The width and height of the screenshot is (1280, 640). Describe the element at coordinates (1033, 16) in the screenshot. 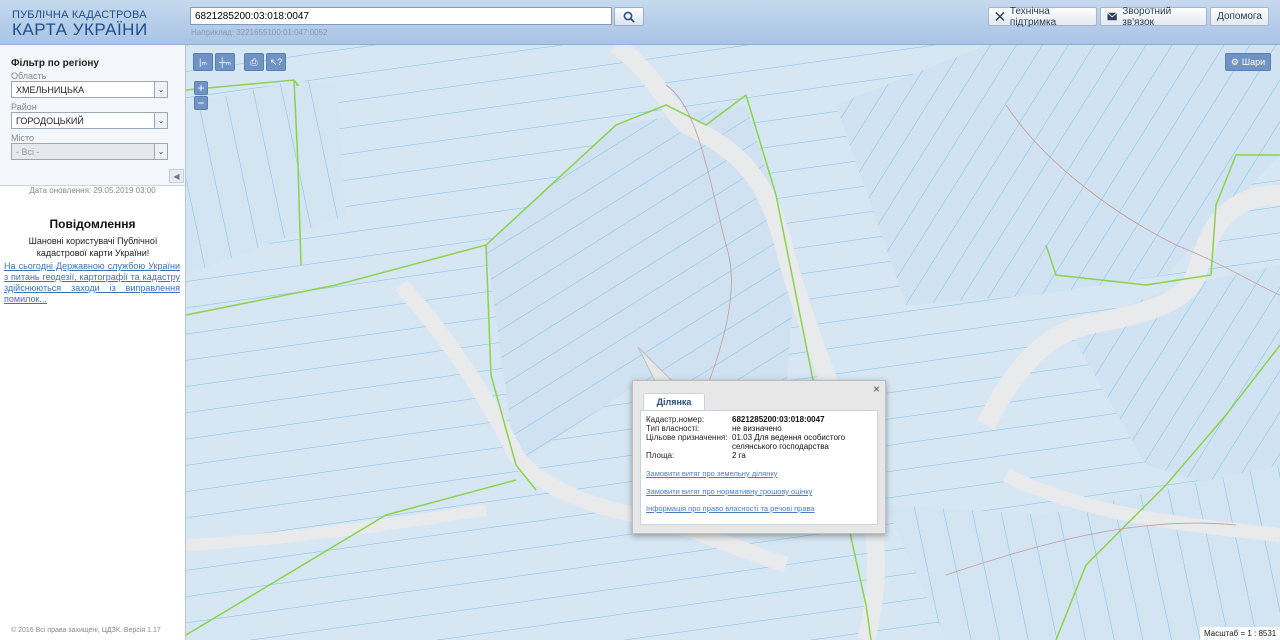

I see `tech-support-label: Технічна підтримка` at that location.